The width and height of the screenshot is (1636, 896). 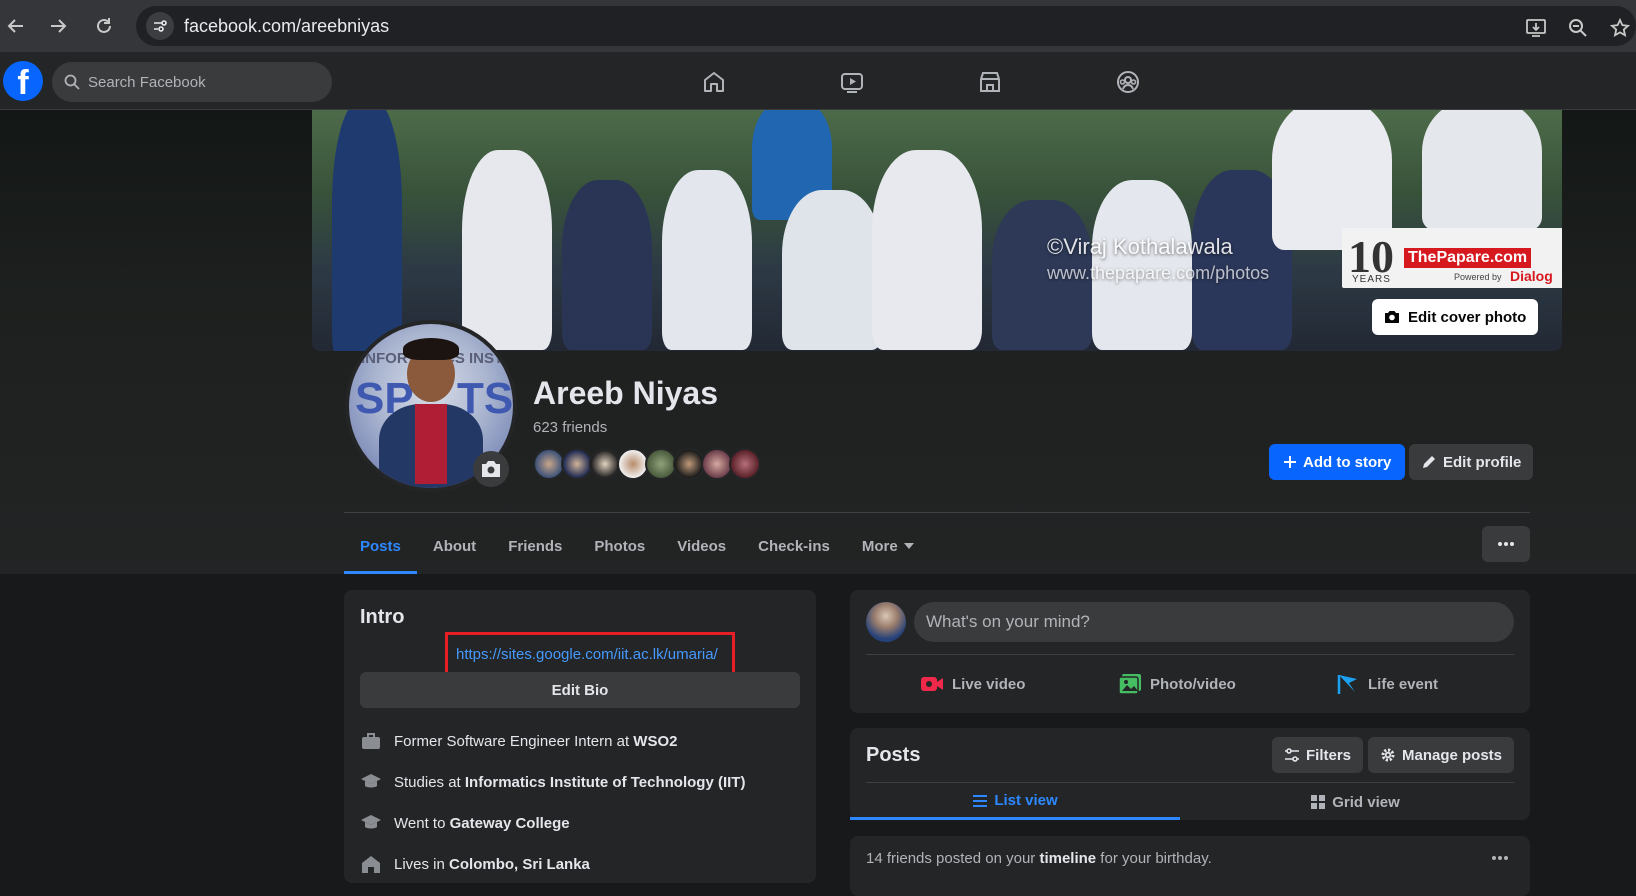 What do you see at coordinates (879, 546) in the screenshot?
I see `tab-more-label: More` at bounding box center [879, 546].